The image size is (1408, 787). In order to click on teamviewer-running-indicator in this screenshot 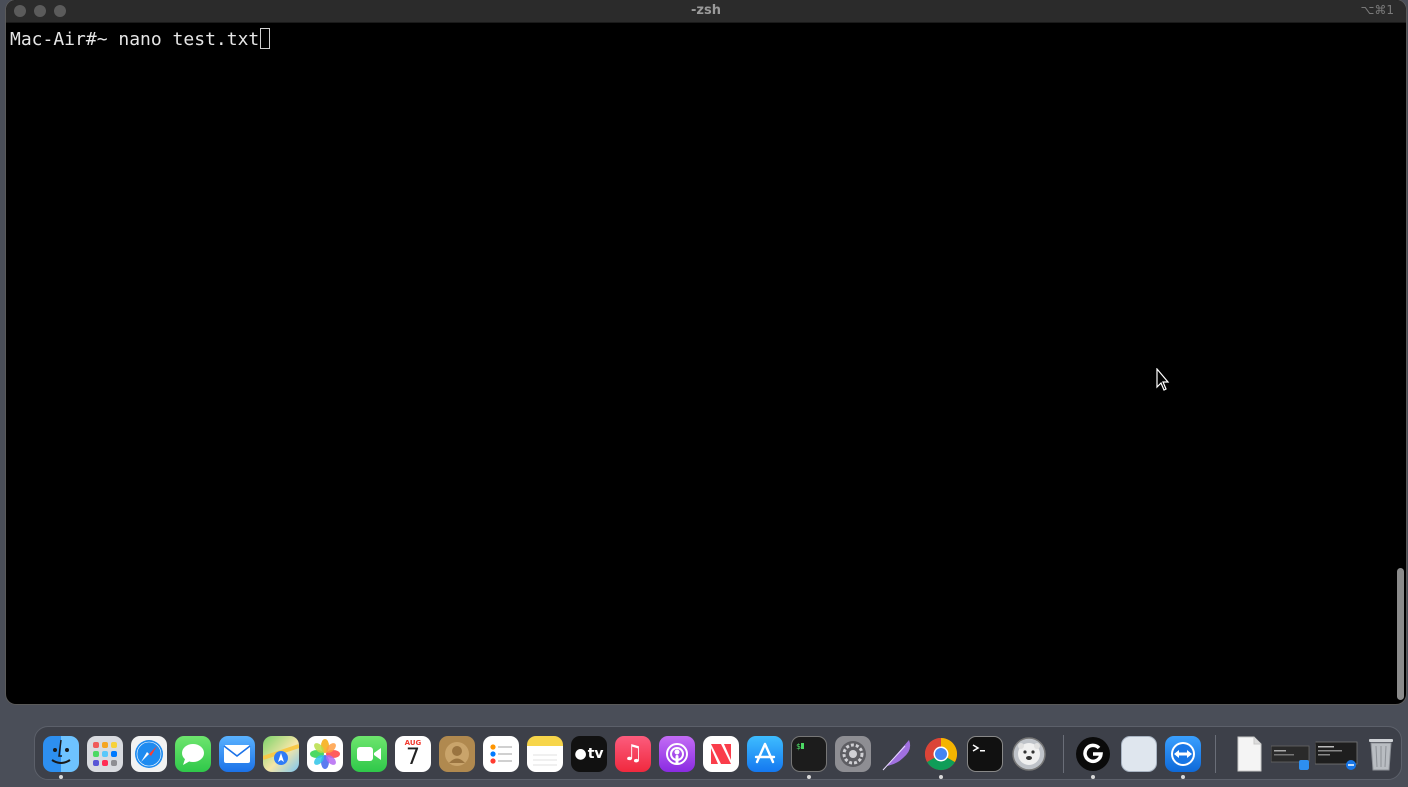, I will do `click(1183, 777)`.